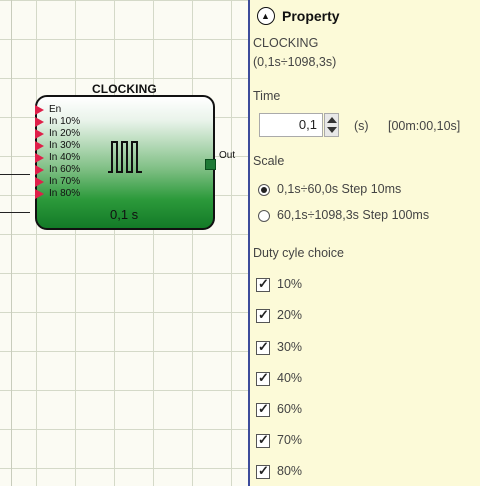 This screenshot has width=480, height=486. I want to click on duty-label-40: 40%, so click(290, 378).